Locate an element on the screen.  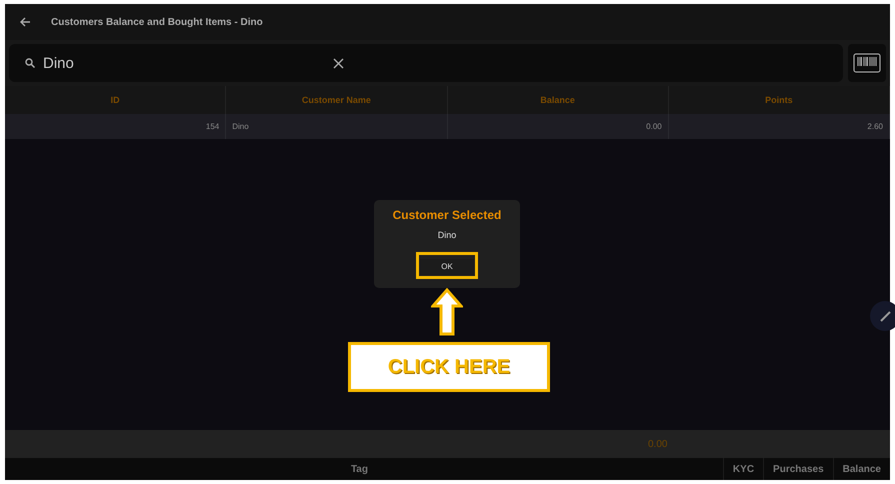
back-arrow-icon is located at coordinates (25, 22).